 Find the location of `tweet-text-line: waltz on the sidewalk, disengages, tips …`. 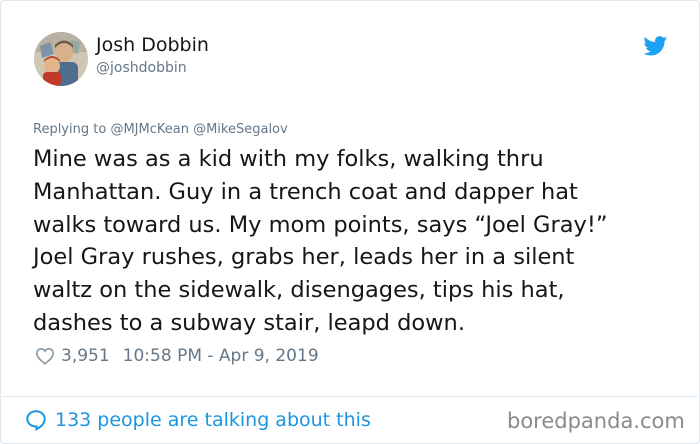

tweet-text-line: waltz on the sidewalk, disengages, tips … is located at coordinates (299, 290).